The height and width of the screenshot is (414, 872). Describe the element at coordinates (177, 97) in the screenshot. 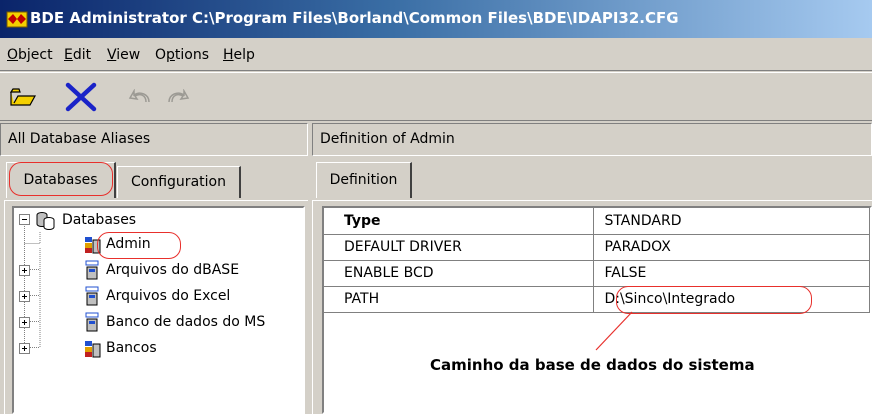

I see `redo-icon` at that location.